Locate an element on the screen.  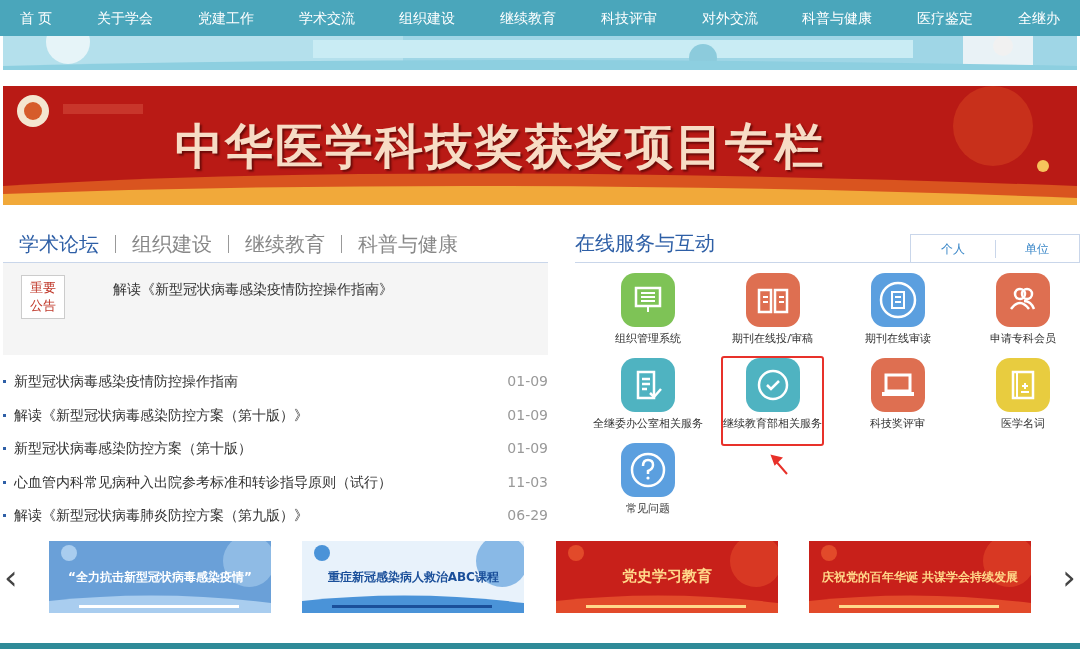
previous-button: ‹ is located at coordinates (11, 576).